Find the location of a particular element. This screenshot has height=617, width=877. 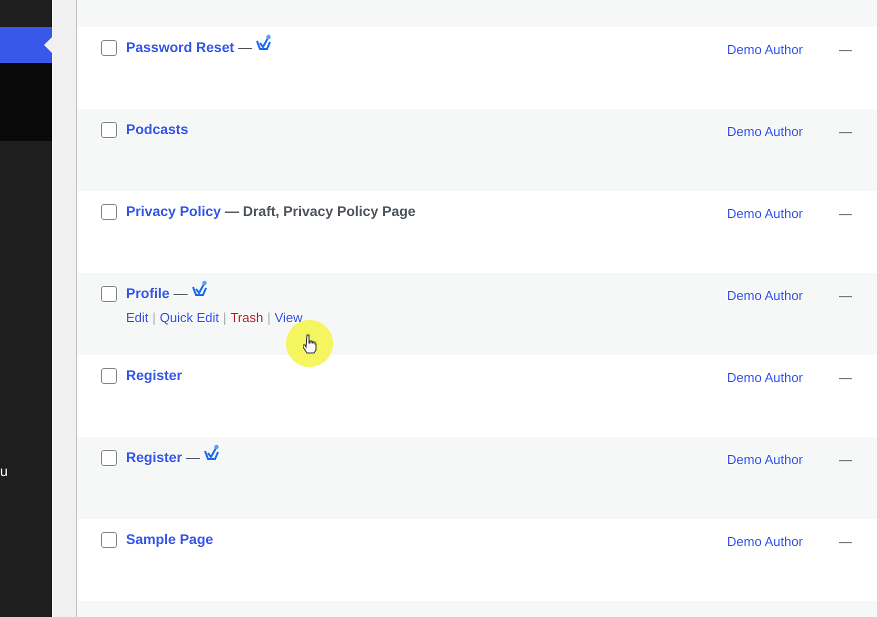

row-action-link: Edit is located at coordinates (137, 318).